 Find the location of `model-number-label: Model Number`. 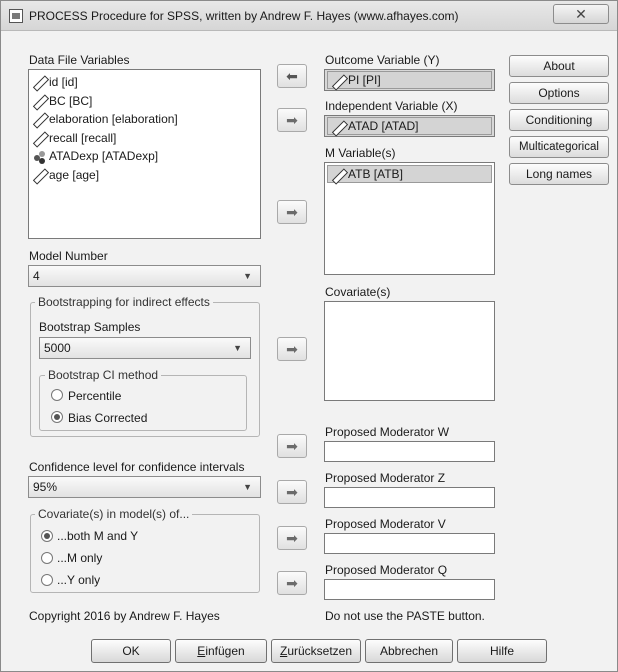

model-number-label: Model Number is located at coordinates (68, 256).